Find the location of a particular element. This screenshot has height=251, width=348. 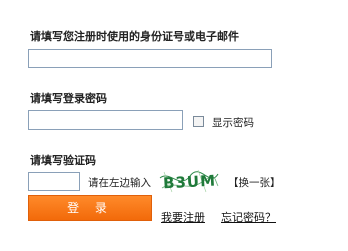

register-link: 我要注册 is located at coordinates (183, 217).